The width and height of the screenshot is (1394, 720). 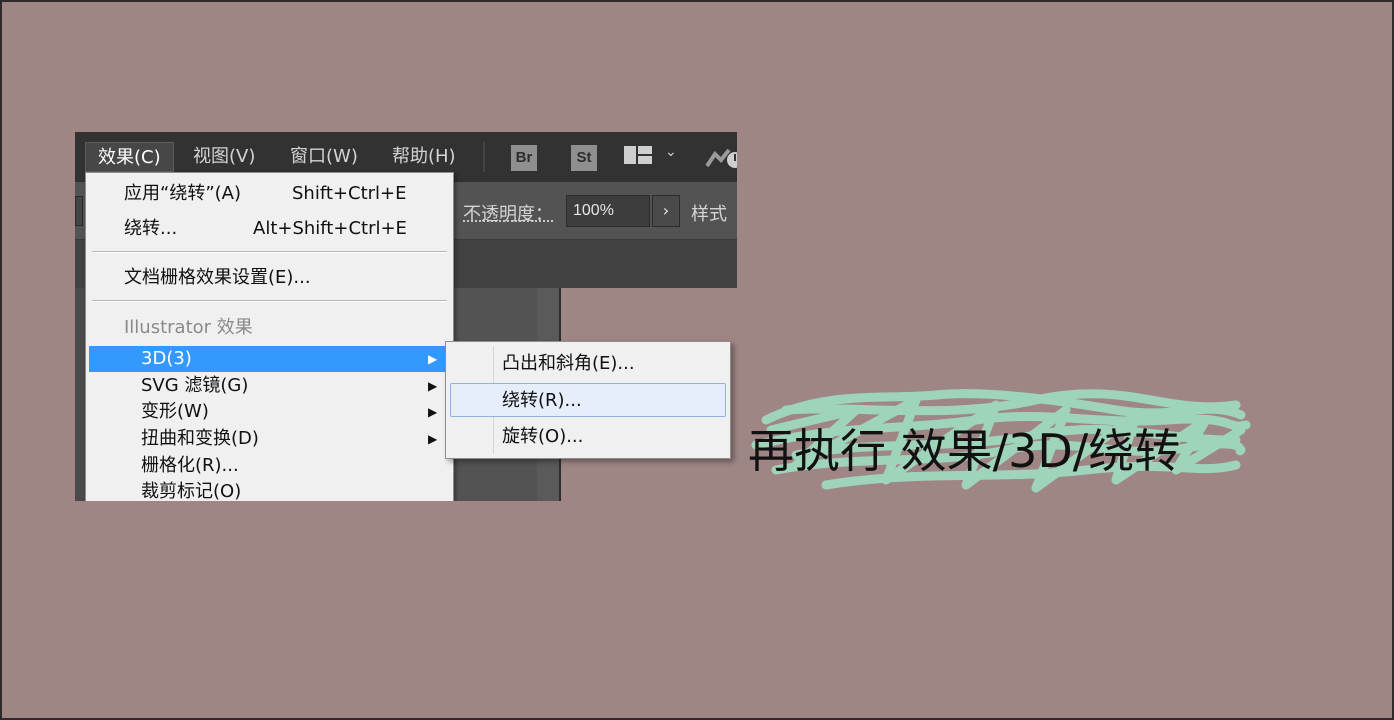 I want to click on menu-help: 帮助(H), so click(x=424, y=157).